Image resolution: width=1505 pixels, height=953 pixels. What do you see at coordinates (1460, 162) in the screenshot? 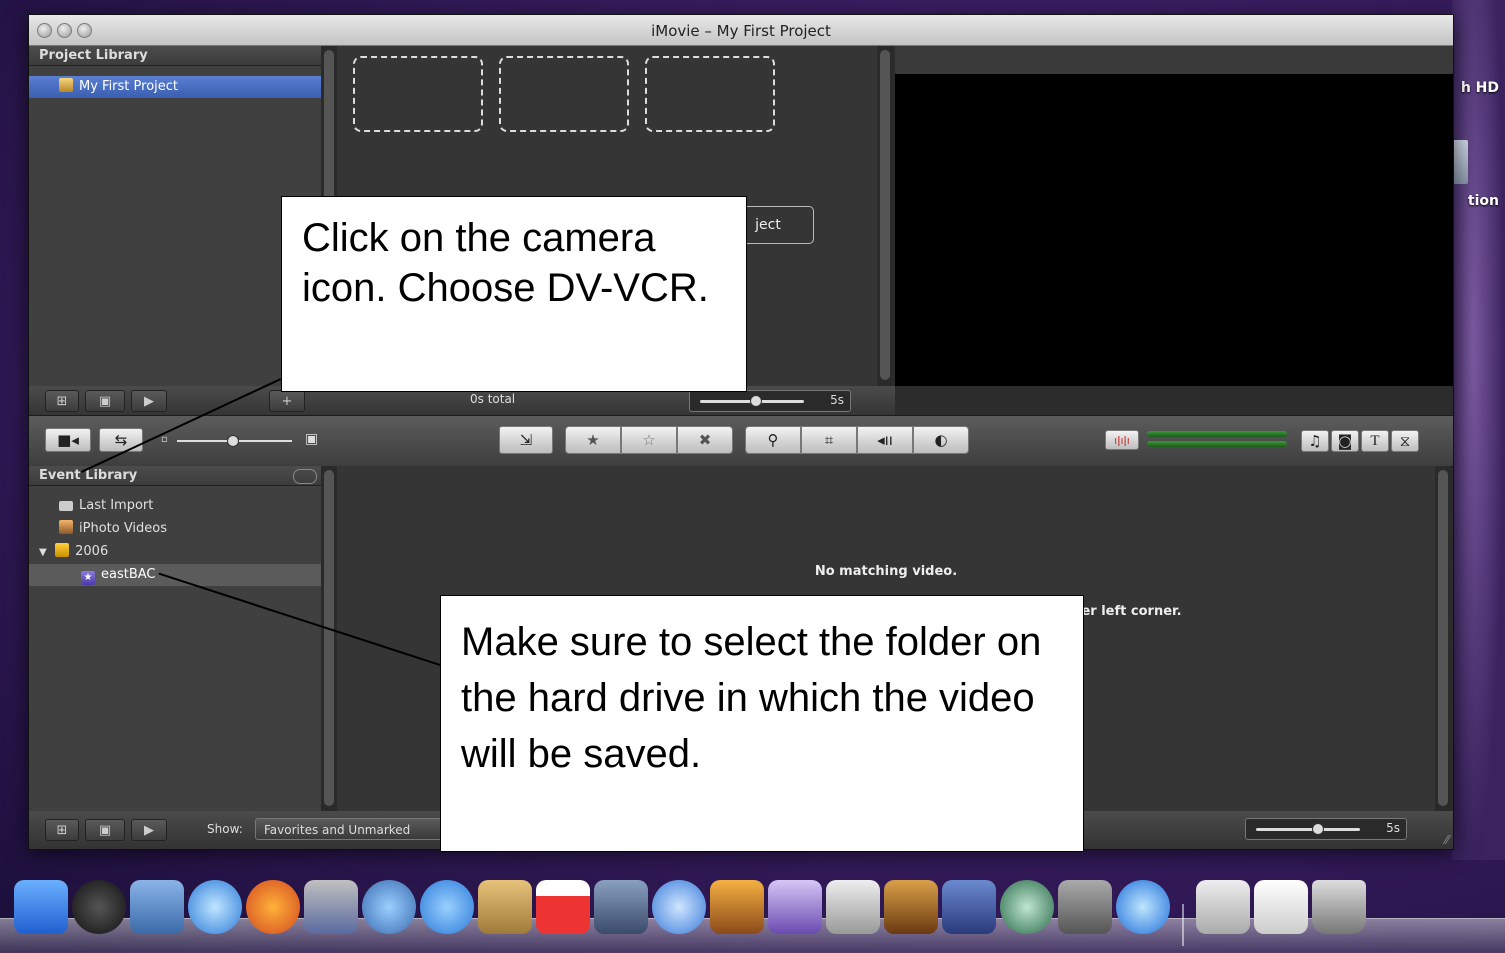
I see `application-drive-icon` at bounding box center [1460, 162].